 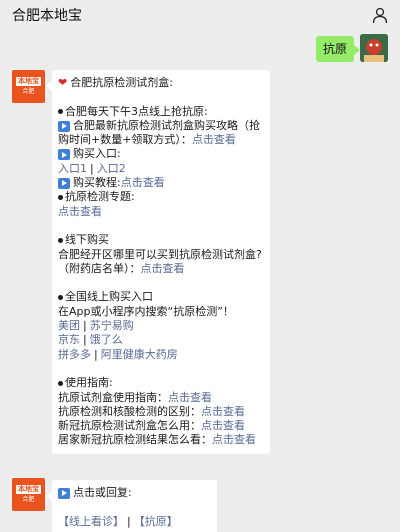 I want to click on heart-icon: ❤, so click(x=63, y=82).